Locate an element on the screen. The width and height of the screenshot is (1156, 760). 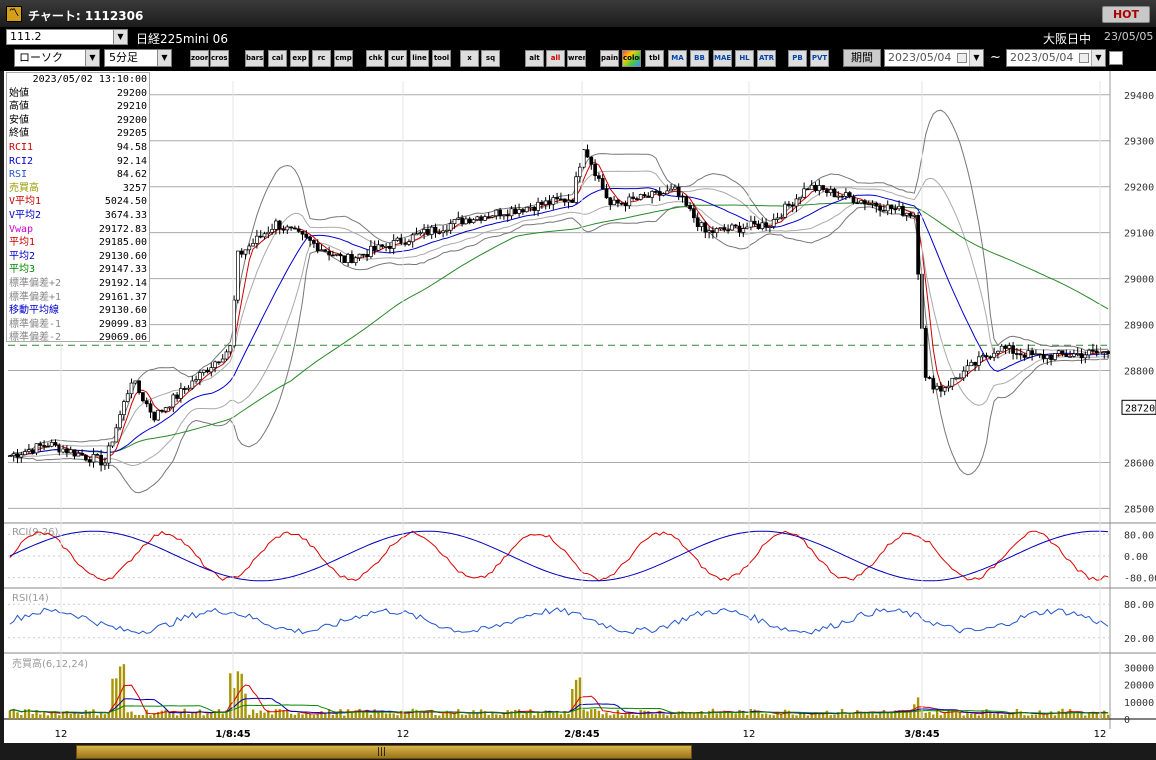
toolbar-sq-button: sq is located at coordinates (490, 58).